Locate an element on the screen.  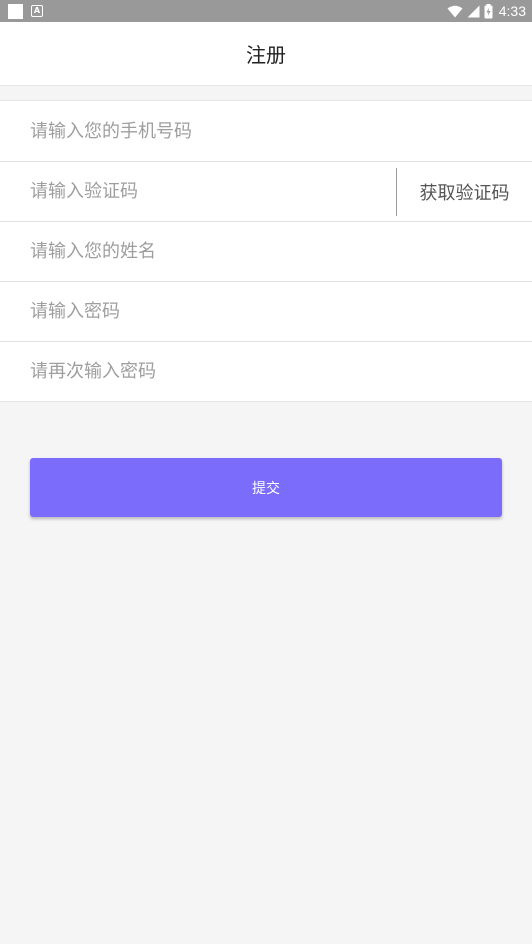
verification-code-input is located at coordinates (198, 191).